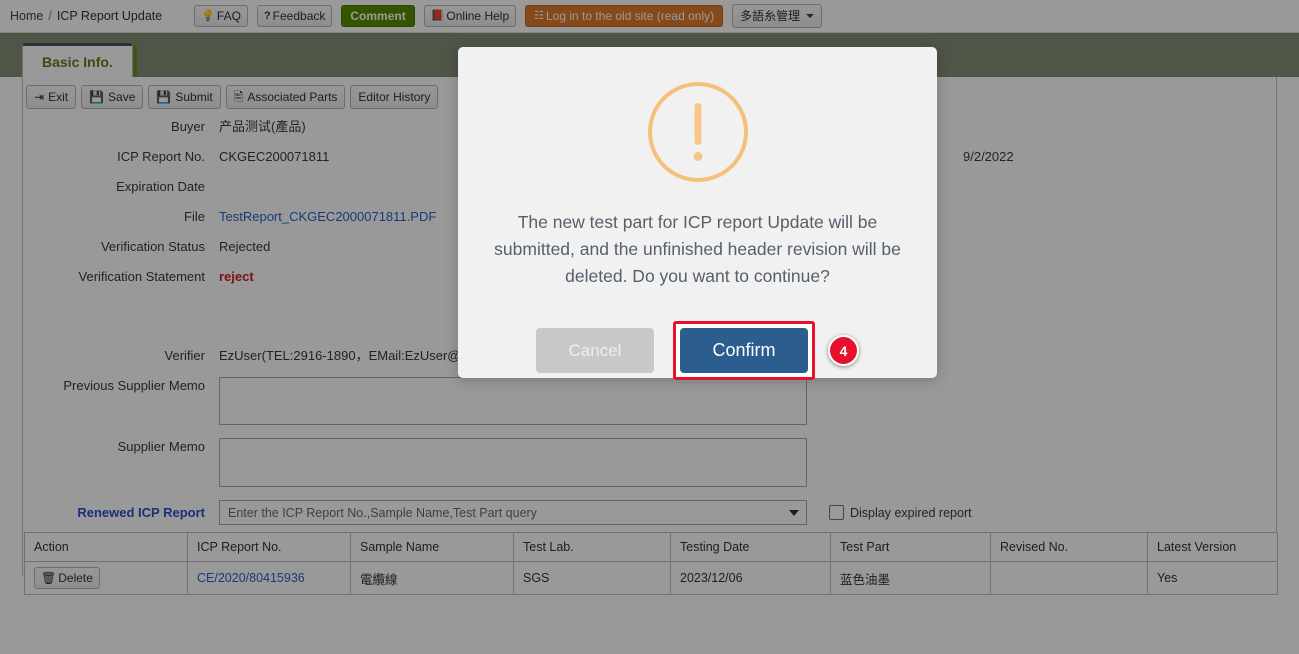 The height and width of the screenshot is (654, 1299). What do you see at coordinates (134, 385) in the screenshot?
I see `previous-supplier-memo-label: Previous Supplier Memo` at bounding box center [134, 385].